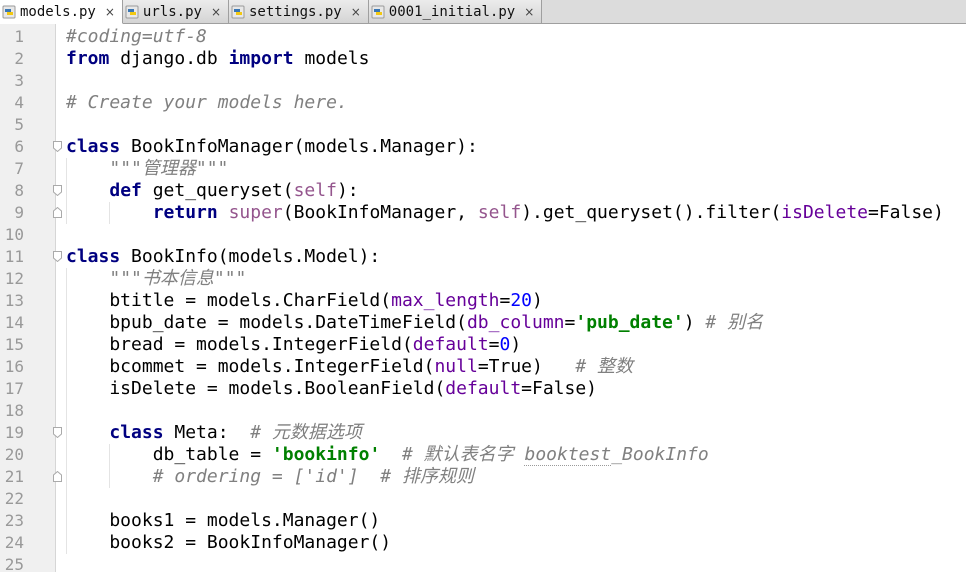  I want to click on code-token: # 元数据选项, so click(306, 432).